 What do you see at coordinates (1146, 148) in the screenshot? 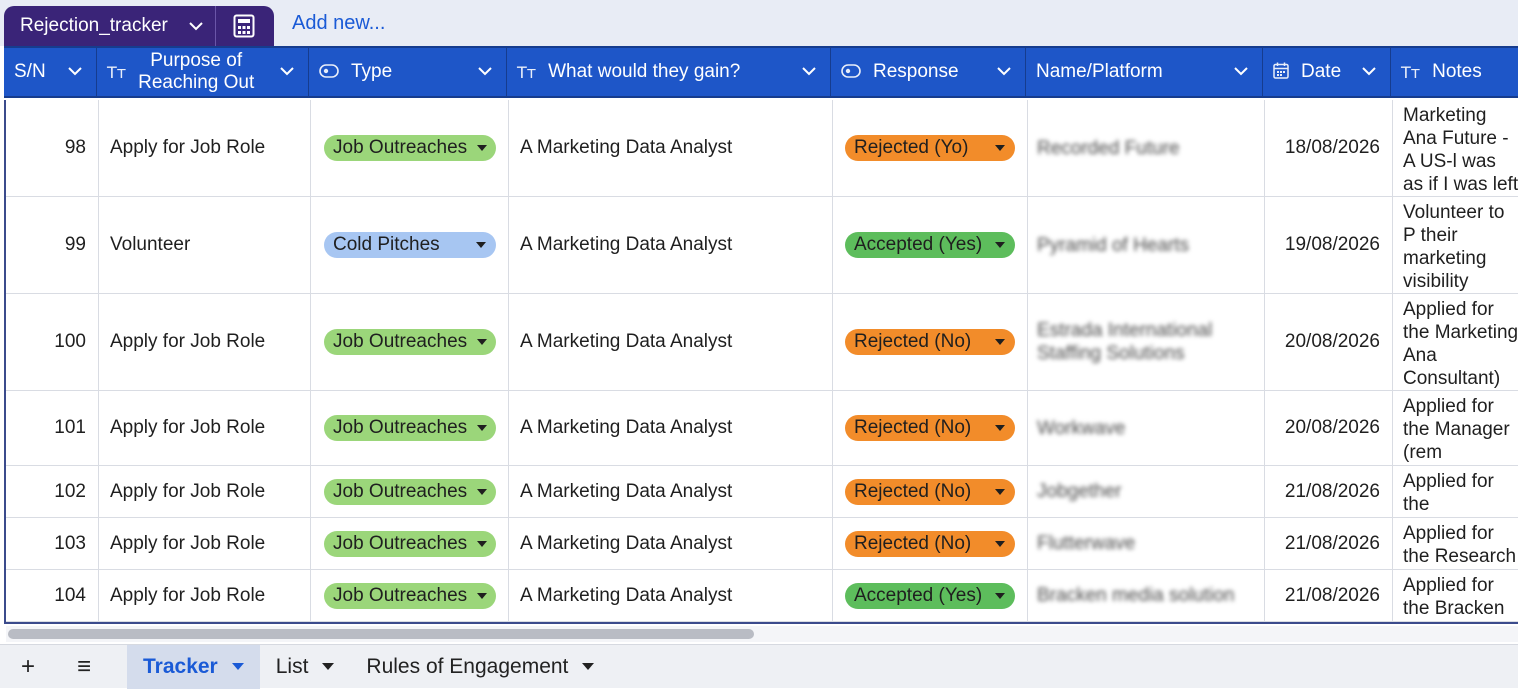
I see `cell-name-platform: Recorded Future` at bounding box center [1146, 148].